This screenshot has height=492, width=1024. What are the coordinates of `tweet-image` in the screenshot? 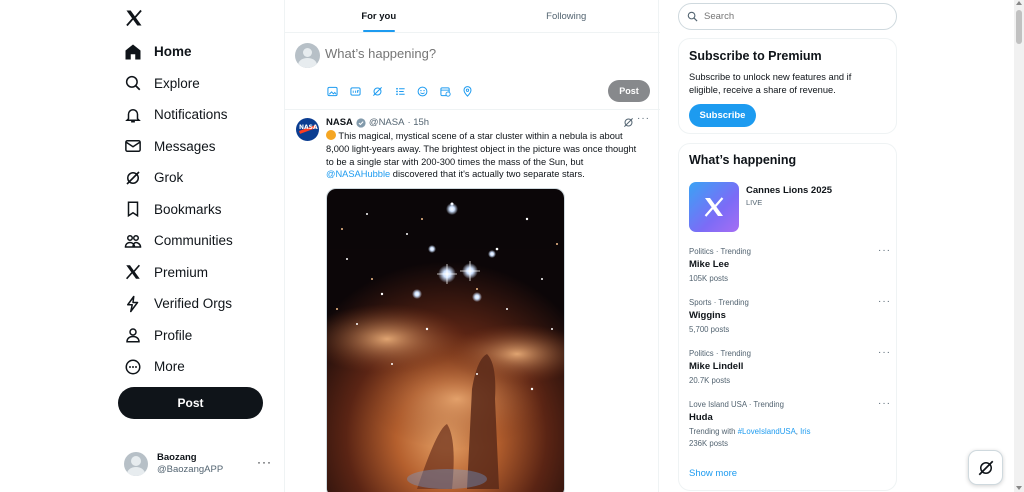 It's located at (445, 340).